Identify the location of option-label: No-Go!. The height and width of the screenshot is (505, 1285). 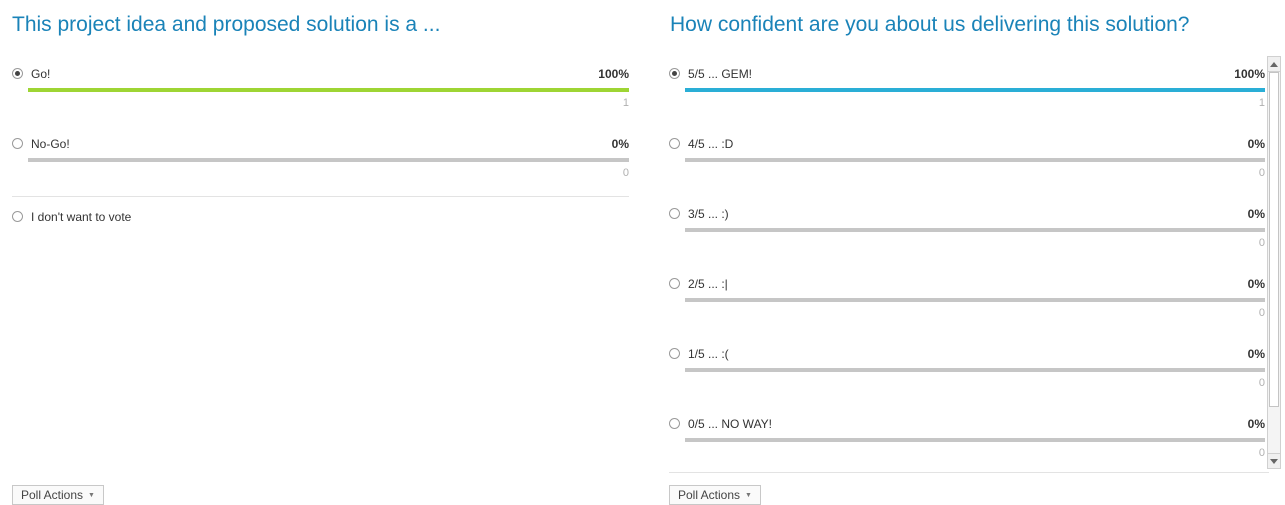
(50, 144).